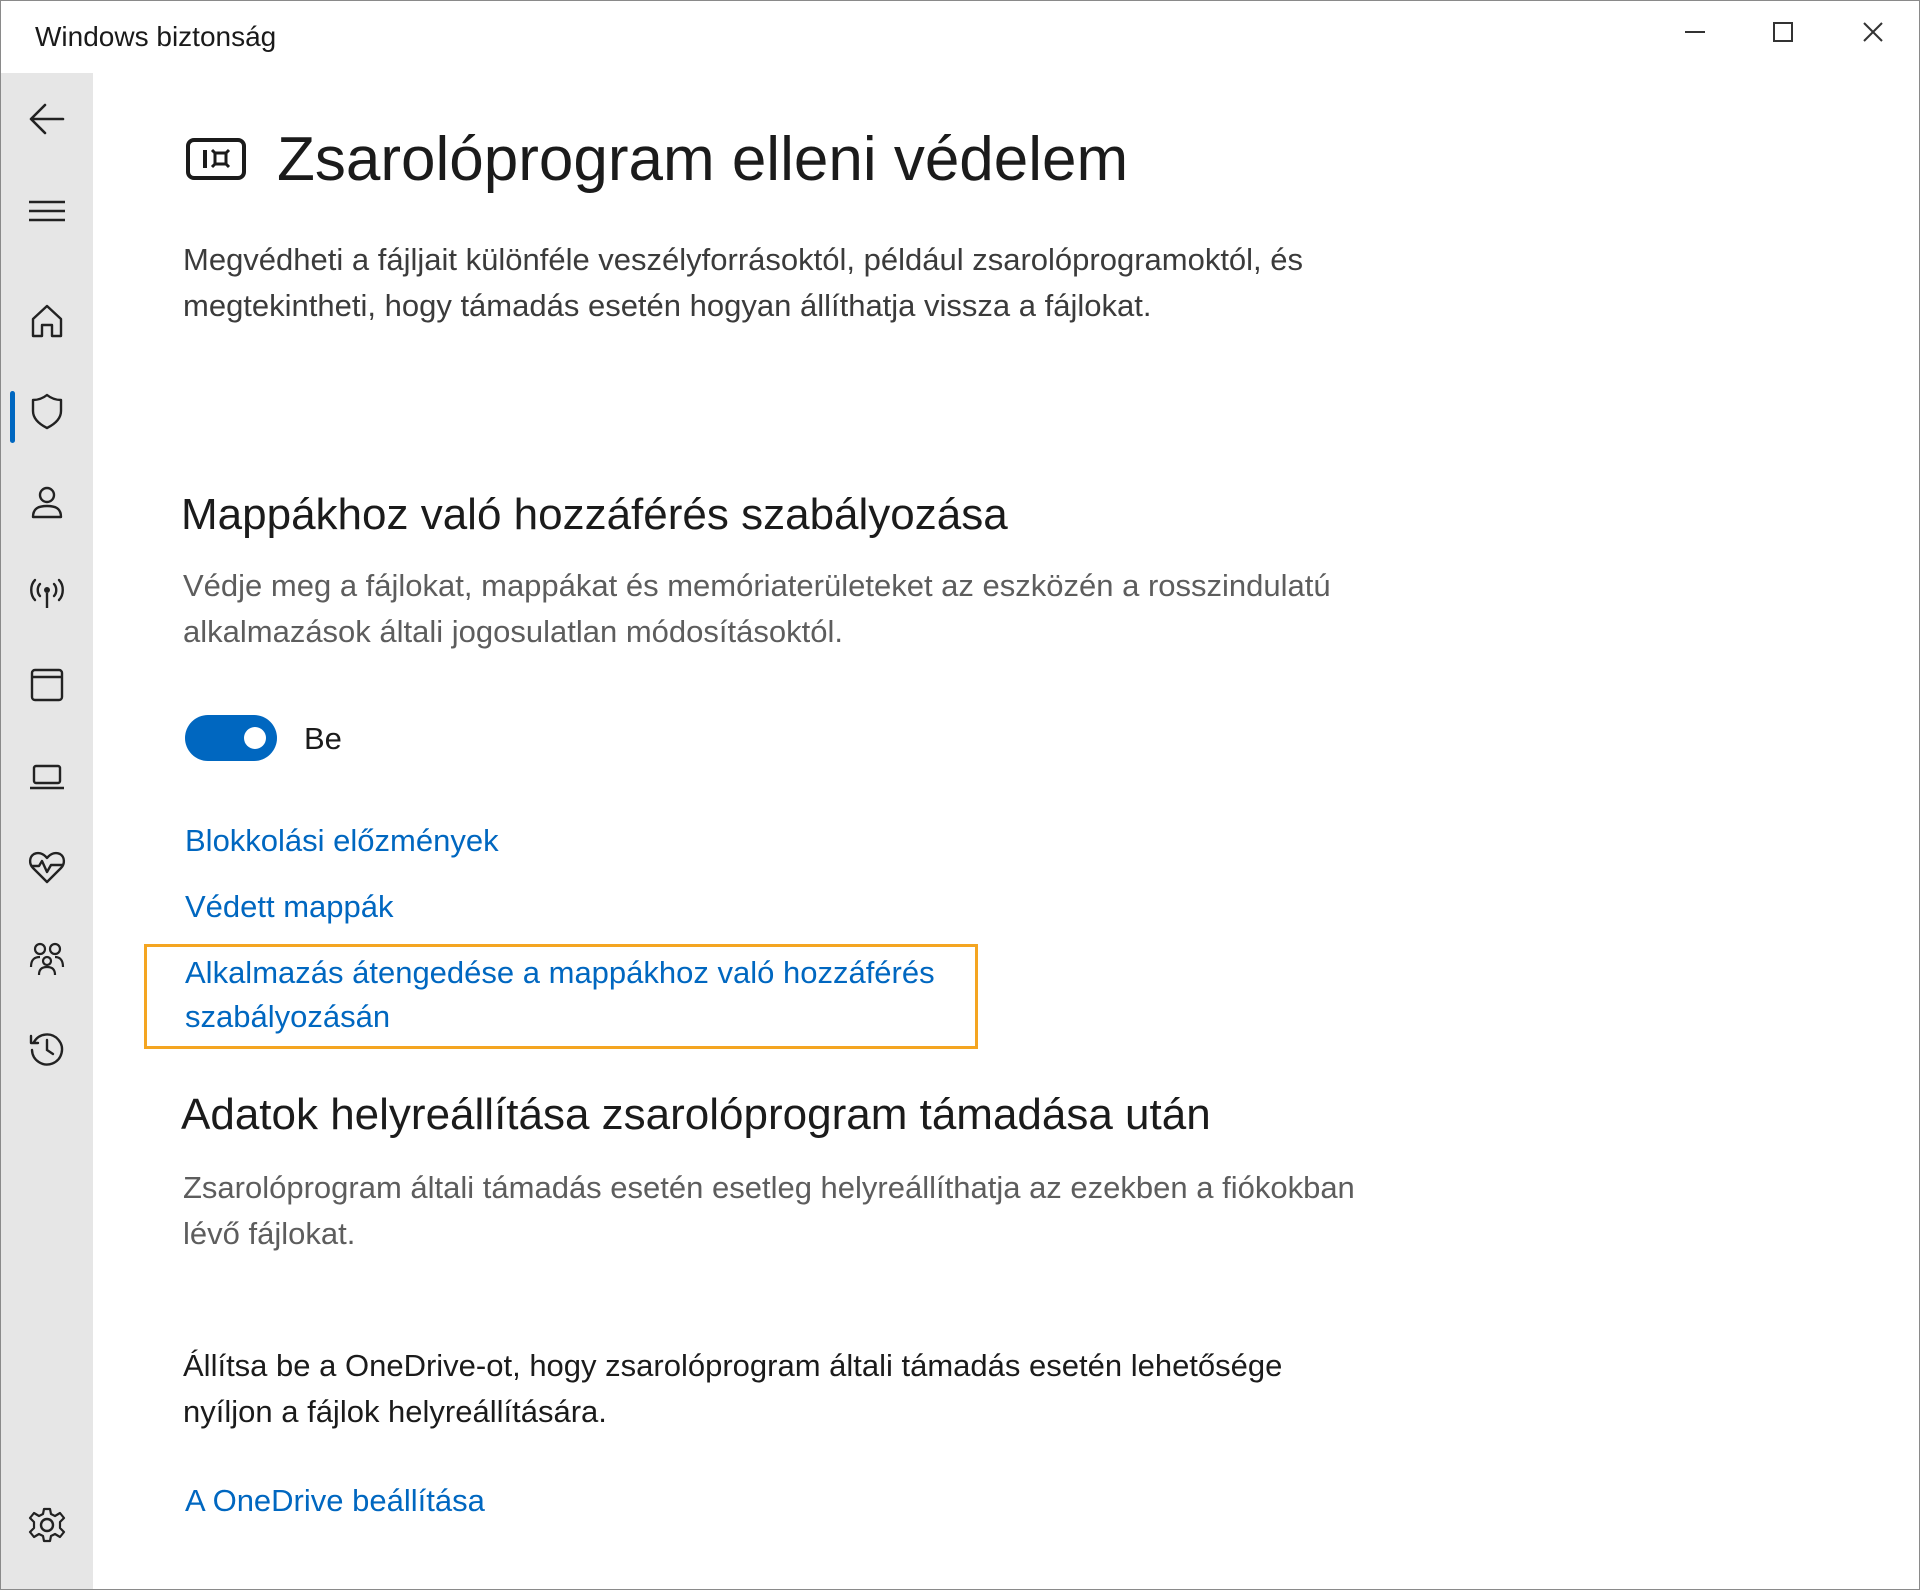 The width and height of the screenshot is (1920, 1590). What do you see at coordinates (960, 37) in the screenshot?
I see `title-bar: Windows biztonság` at bounding box center [960, 37].